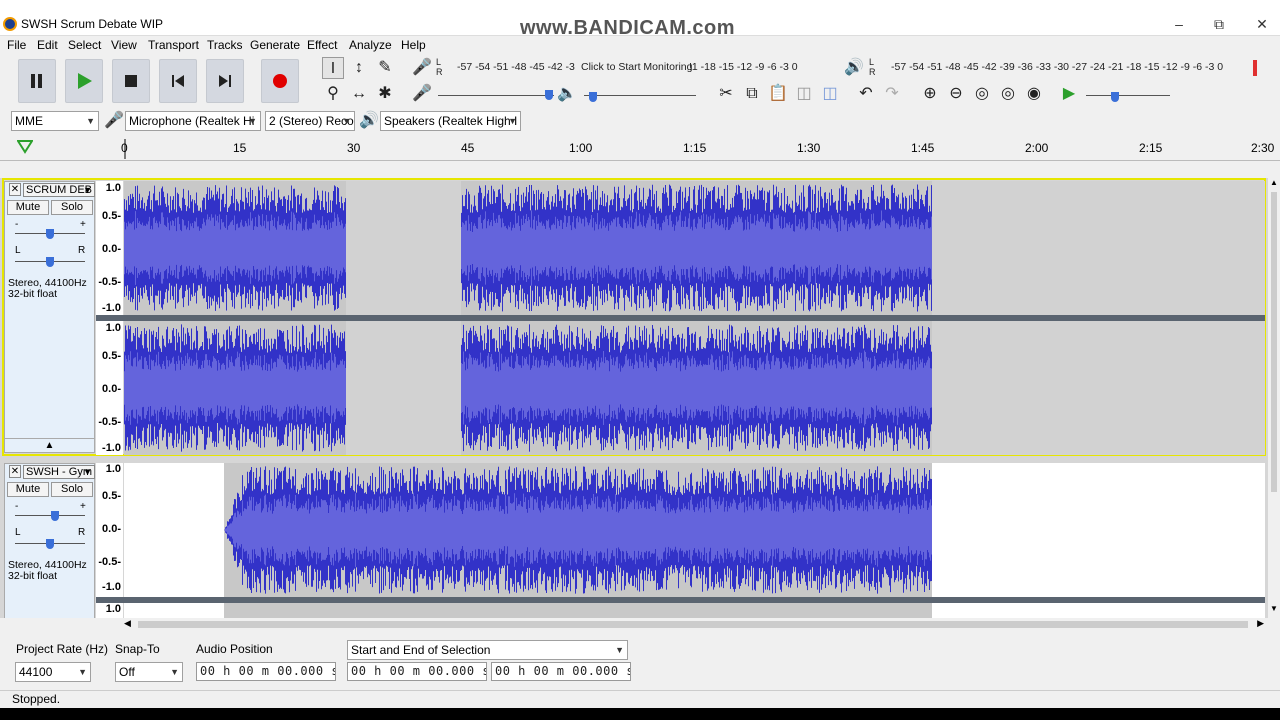  Describe the element at coordinates (726, 94) in the screenshot. I see `cut-icon: ✂` at that location.